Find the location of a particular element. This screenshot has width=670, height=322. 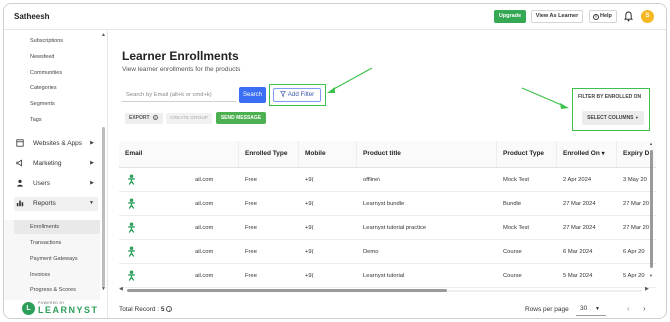

column-header-enrolled-type: Enrolled Type is located at coordinates (269, 154).